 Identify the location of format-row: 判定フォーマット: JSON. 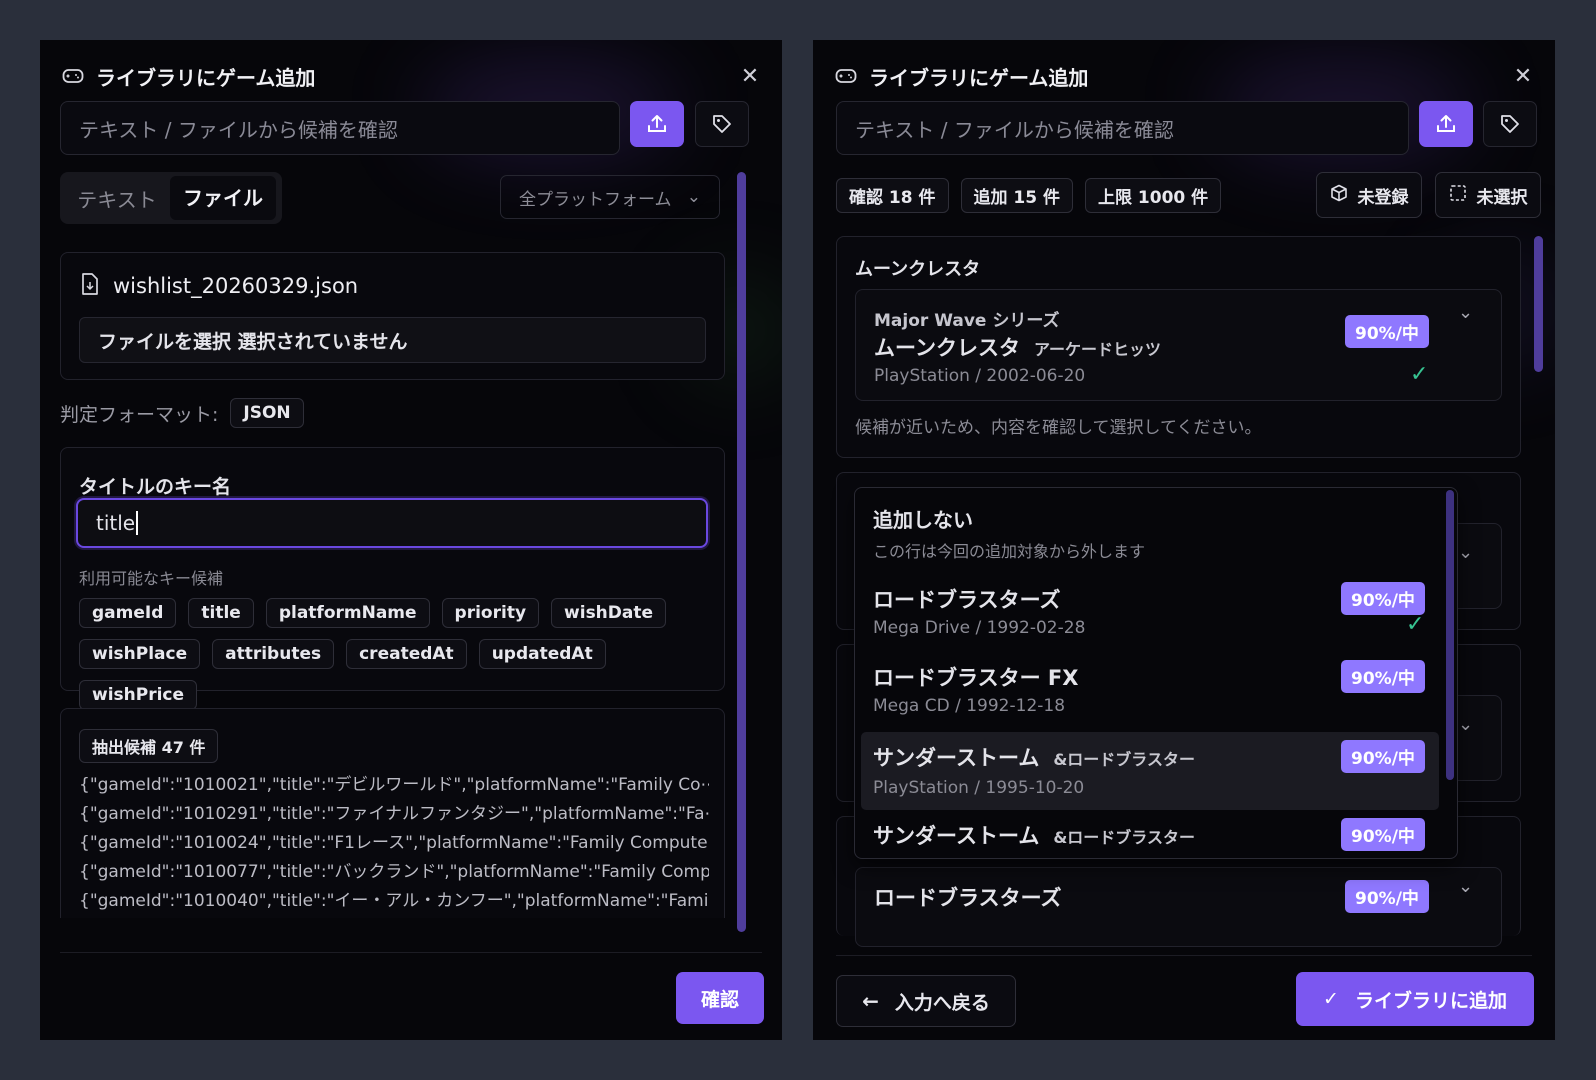
(182, 413).